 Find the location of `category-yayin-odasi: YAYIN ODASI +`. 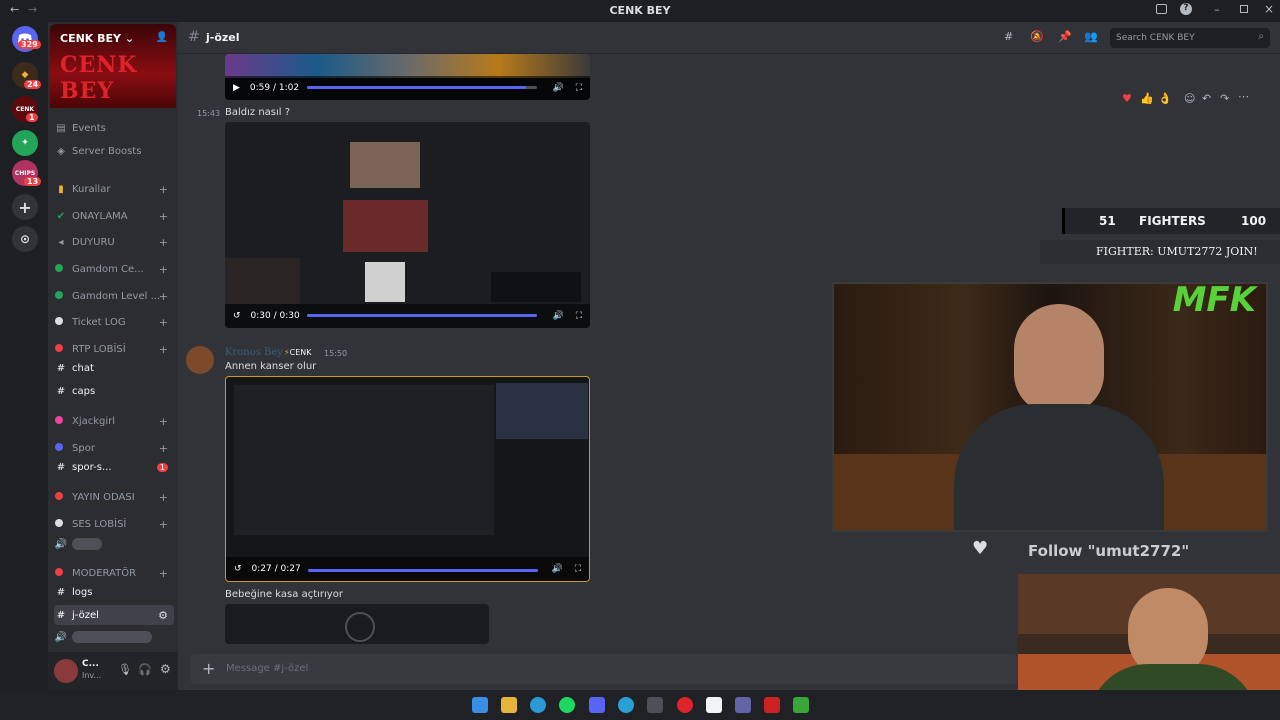

category-yayin-odasi: YAYIN ODASI + is located at coordinates (114, 497).